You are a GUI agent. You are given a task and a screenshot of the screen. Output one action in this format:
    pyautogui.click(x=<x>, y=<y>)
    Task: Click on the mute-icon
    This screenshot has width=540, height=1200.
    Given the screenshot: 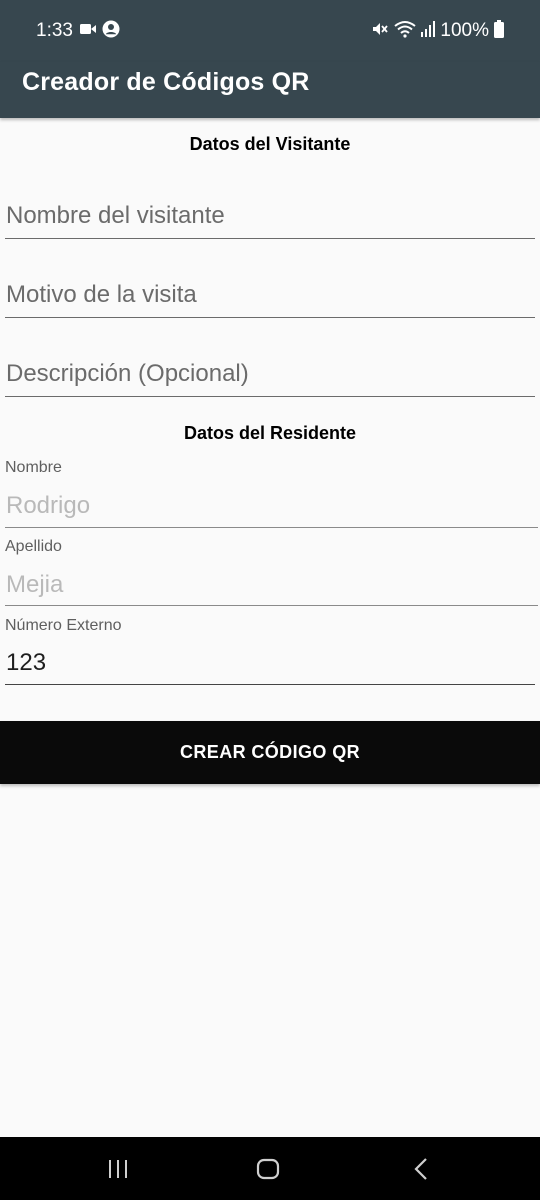 What is the action you would take?
    pyautogui.click(x=380, y=31)
    